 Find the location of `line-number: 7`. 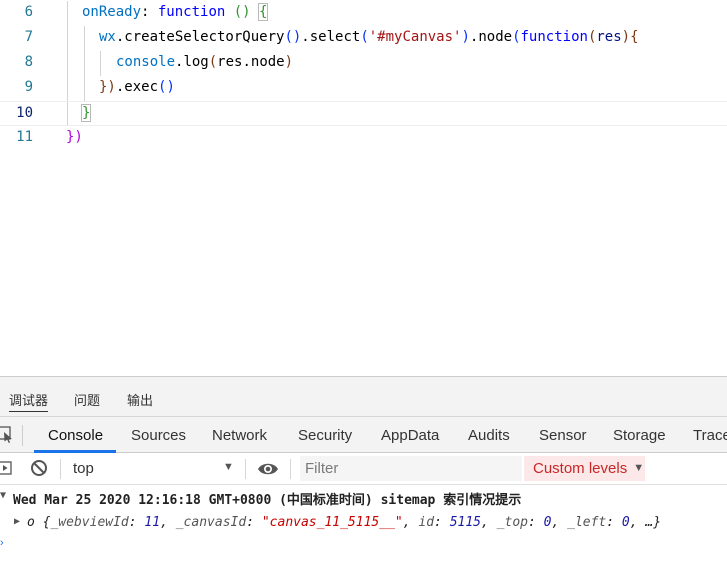

line-number: 7 is located at coordinates (28, 37).